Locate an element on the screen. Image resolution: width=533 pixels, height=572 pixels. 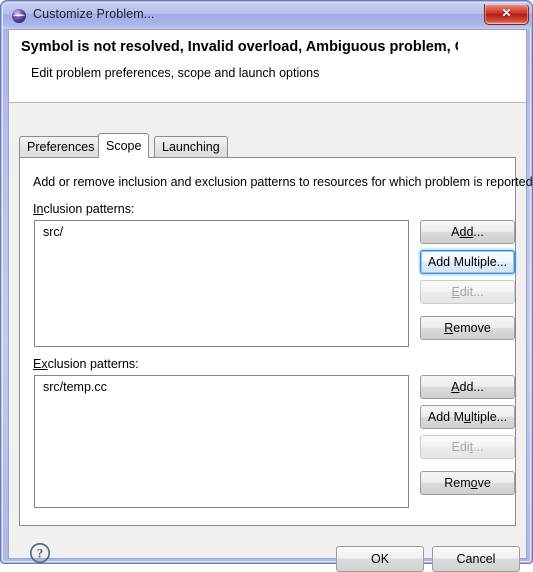
tab-scope: Scope is located at coordinates (124, 145).